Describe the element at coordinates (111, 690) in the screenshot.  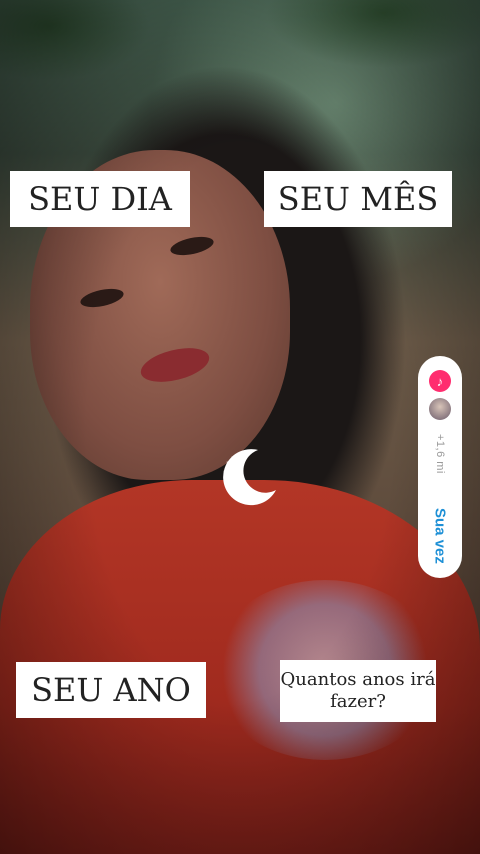
I see `year-label: SEU ANO` at that location.